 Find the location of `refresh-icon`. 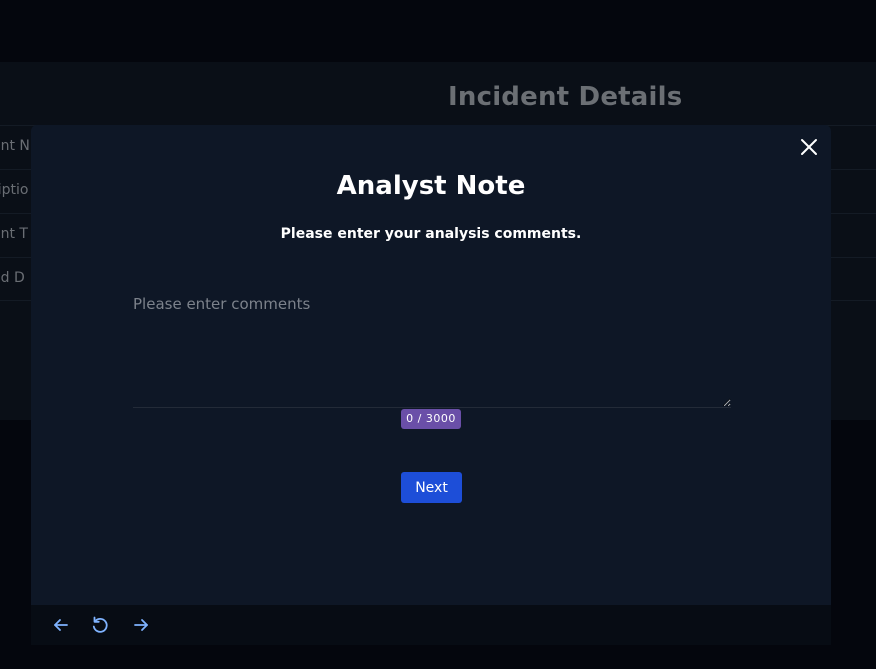

refresh-icon is located at coordinates (100, 625).